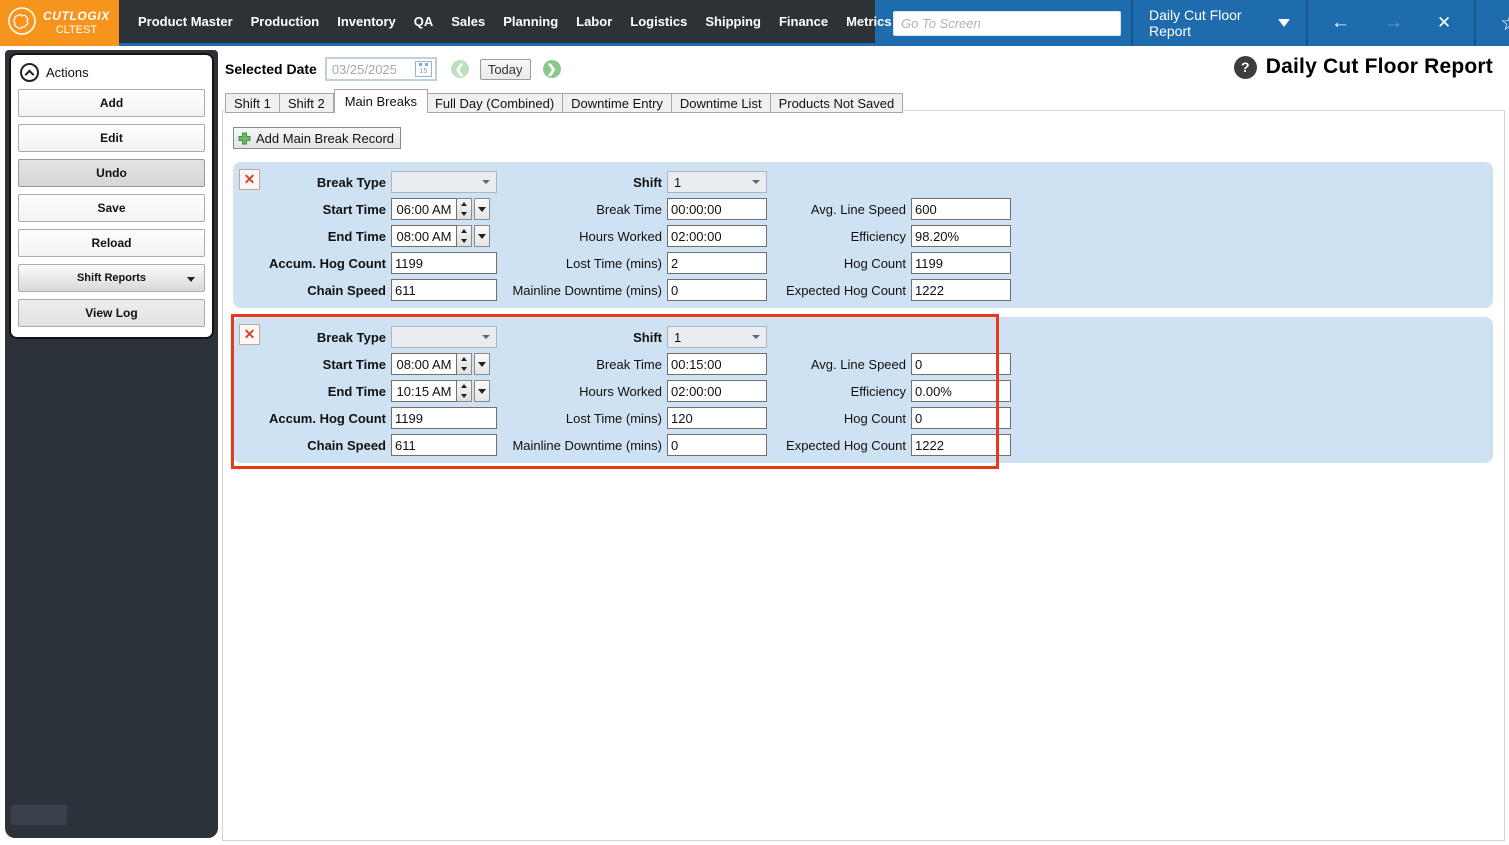  Describe the element at coordinates (423, 69) in the screenshot. I see `calendar-icon: 15` at that location.